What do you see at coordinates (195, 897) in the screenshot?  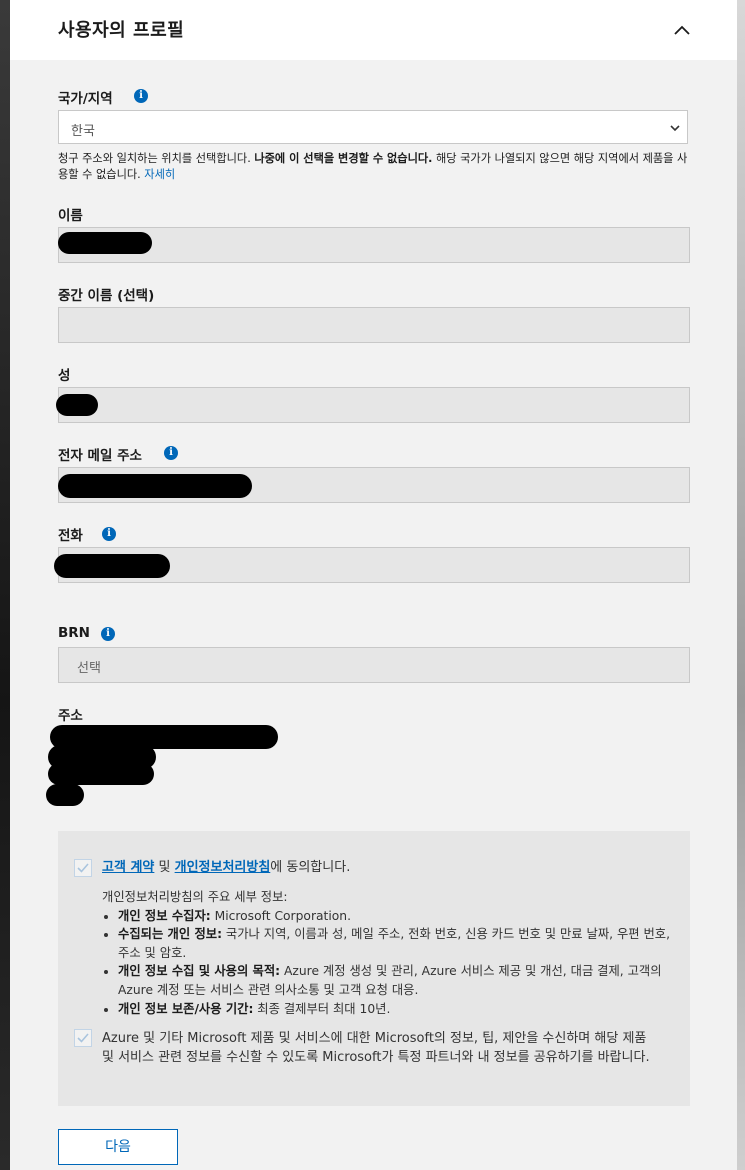 I see `privacy-details-intro: 개인정보처리방침의 주요 세부 정보:` at bounding box center [195, 897].